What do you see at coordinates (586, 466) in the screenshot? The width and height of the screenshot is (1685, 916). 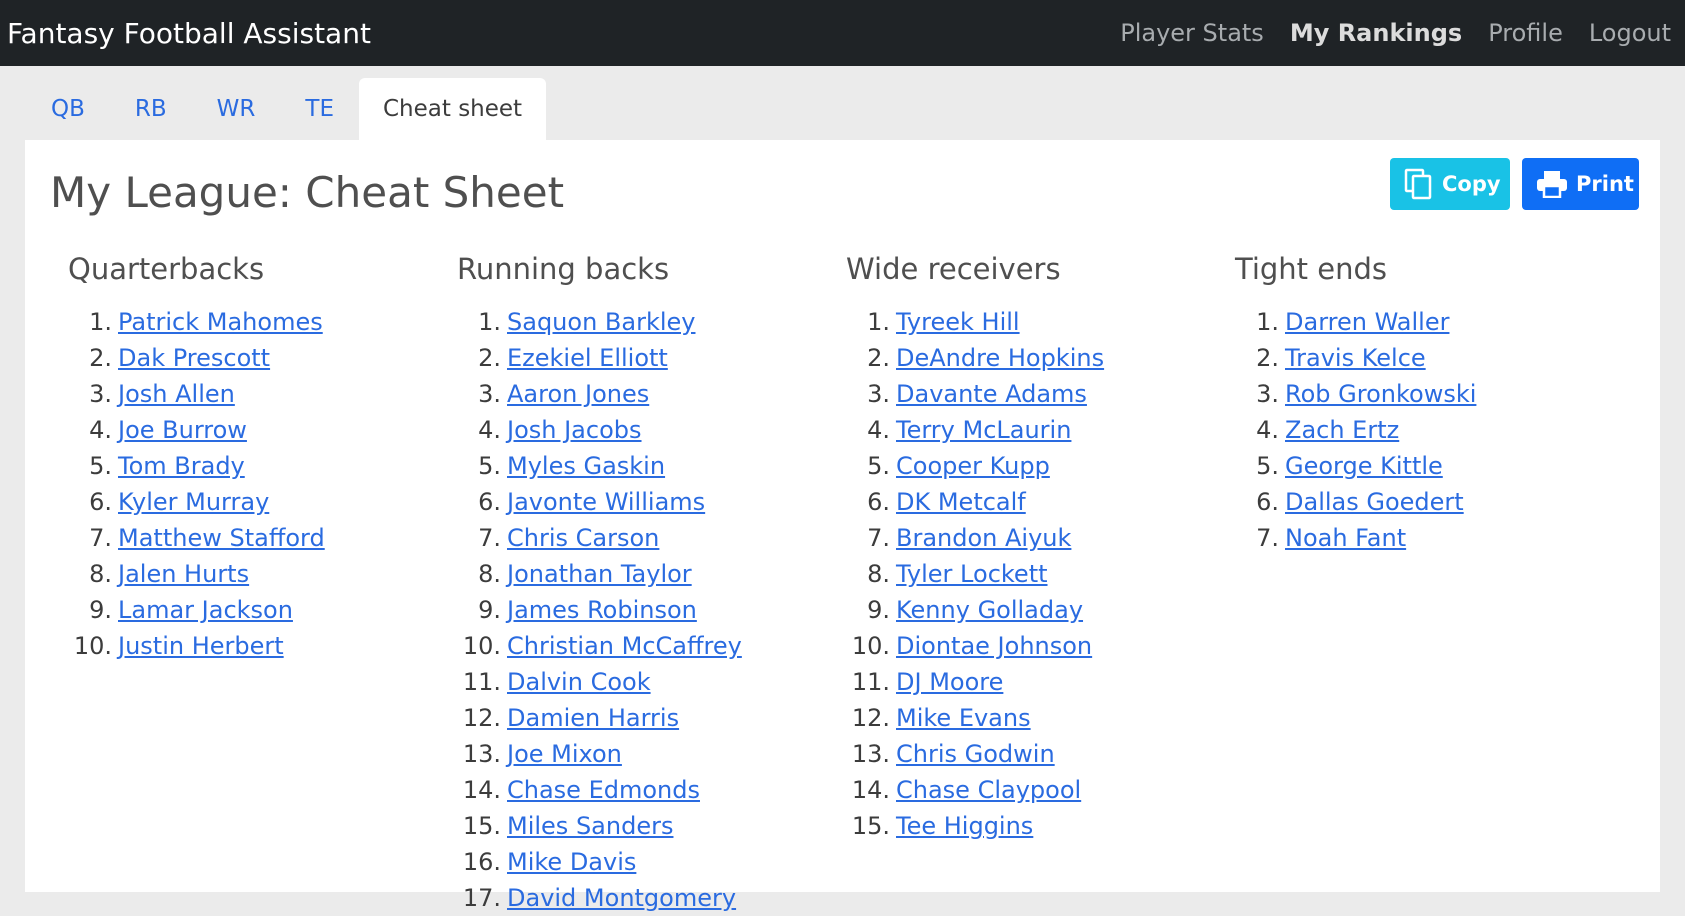 I see `player-link: Myles Gaskin` at bounding box center [586, 466].